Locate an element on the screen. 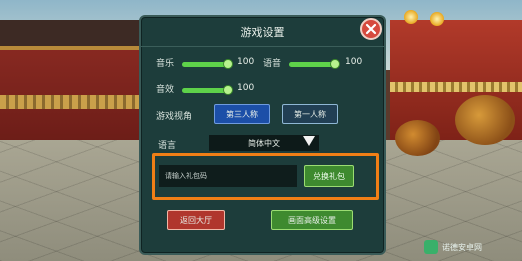  voice-label: 语音 is located at coordinates (272, 64).